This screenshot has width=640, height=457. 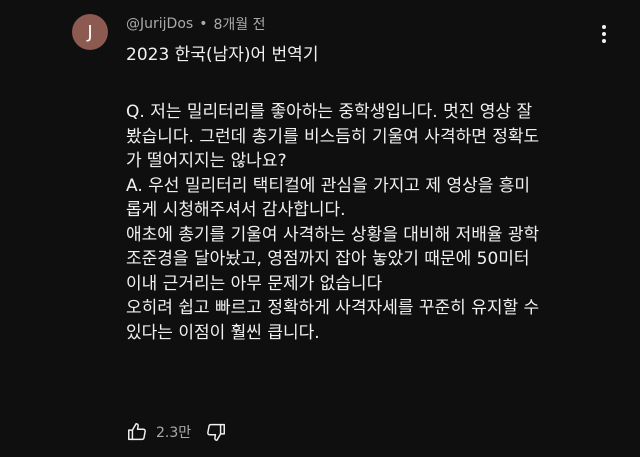 What do you see at coordinates (223, 332) in the screenshot?
I see `comment-line: 있다는 이점이 훨씬 큽니다.` at bounding box center [223, 332].